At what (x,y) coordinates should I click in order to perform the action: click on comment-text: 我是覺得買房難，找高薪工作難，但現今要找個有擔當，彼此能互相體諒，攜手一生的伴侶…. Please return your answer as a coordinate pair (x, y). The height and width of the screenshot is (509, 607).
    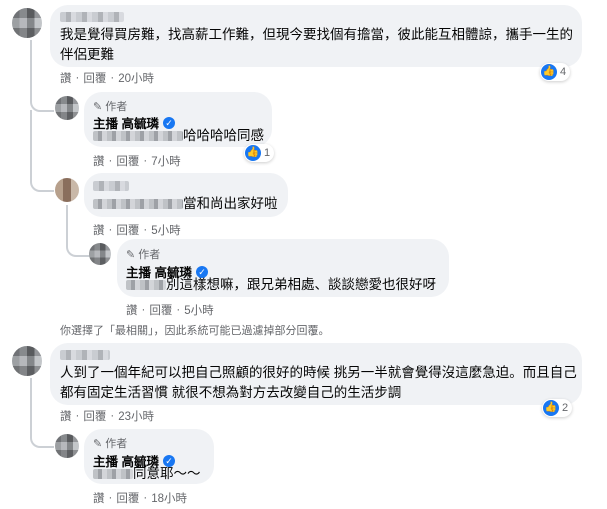
    Looking at the image, I should click on (316, 44).